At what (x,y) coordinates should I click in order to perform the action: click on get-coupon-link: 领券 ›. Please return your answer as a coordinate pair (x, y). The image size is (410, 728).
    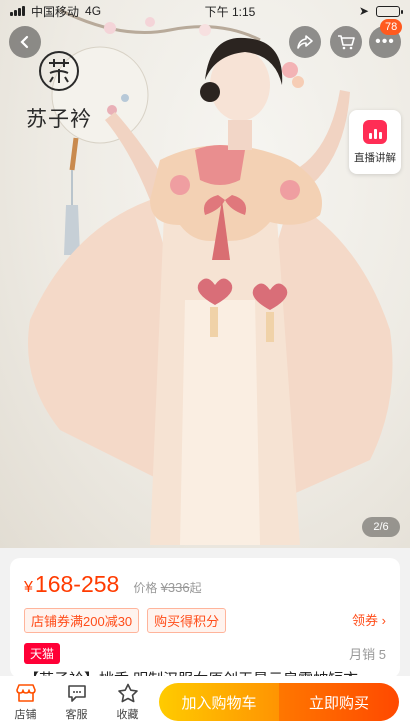
    Looking at the image, I should click on (369, 619).